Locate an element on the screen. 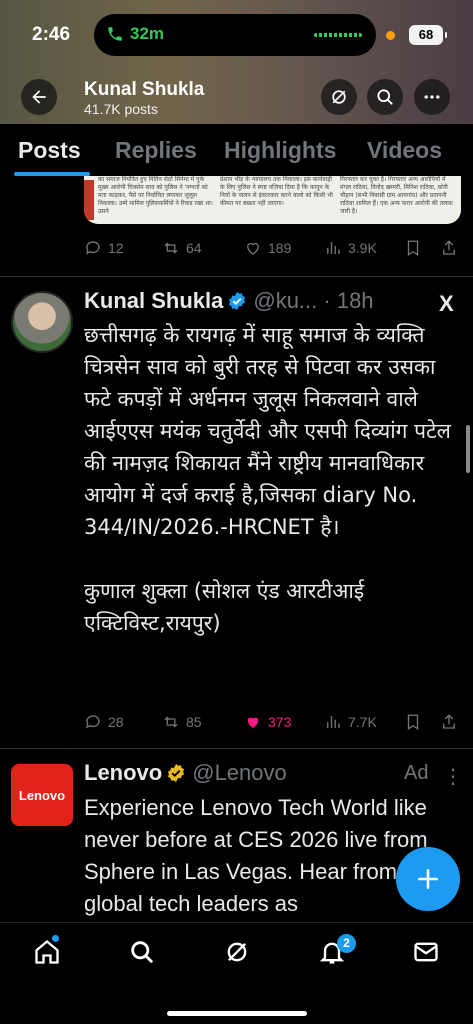 Image resolution: width=473 pixels, height=1024 pixels. compose-button is located at coordinates (428, 879).